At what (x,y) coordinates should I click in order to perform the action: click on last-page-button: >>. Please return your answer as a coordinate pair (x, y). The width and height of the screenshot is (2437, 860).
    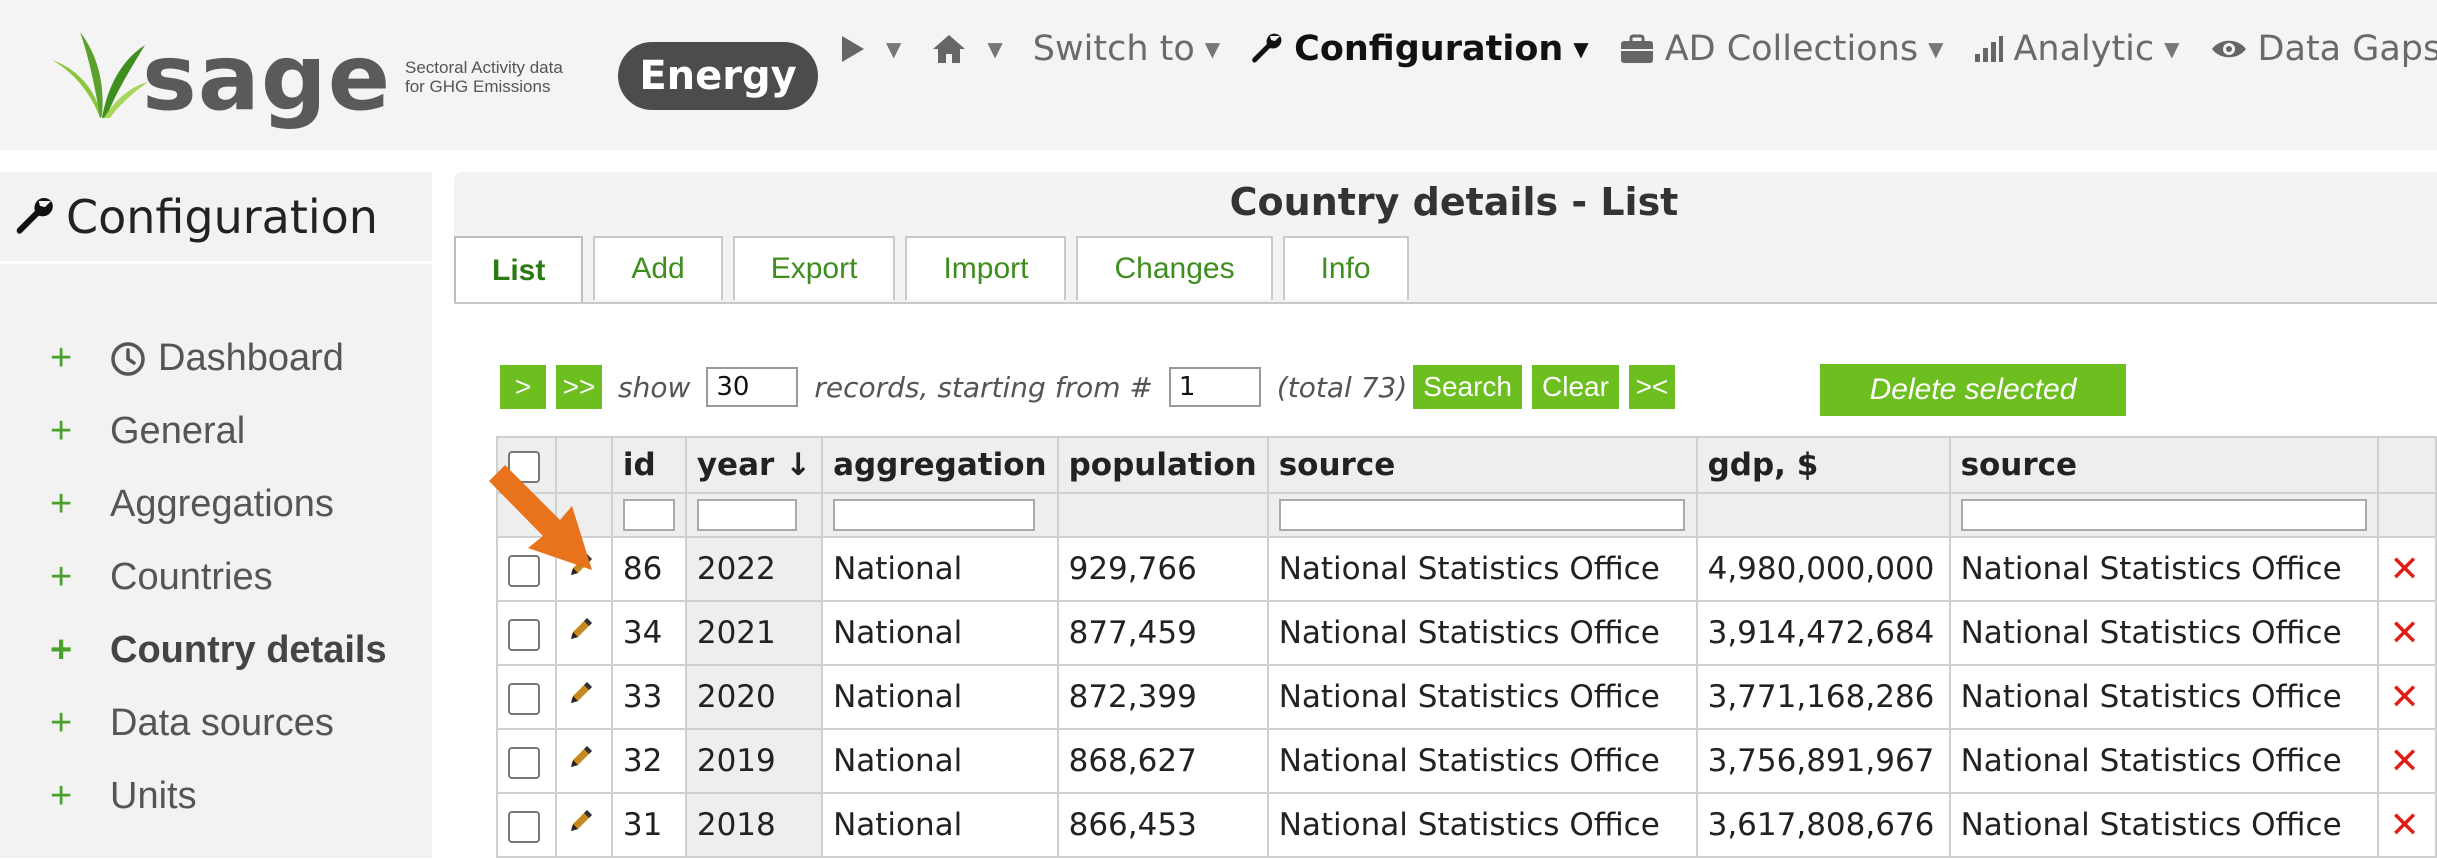
    Looking at the image, I should click on (579, 387).